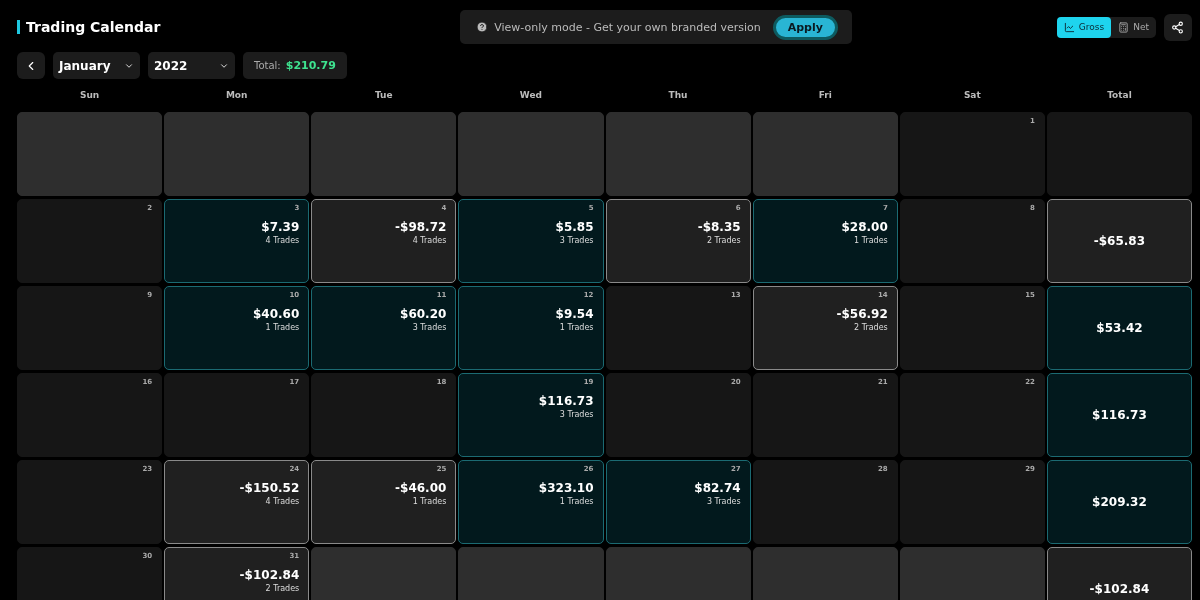 This screenshot has height=600, width=1200. What do you see at coordinates (482, 27) in the screenshot?
I see `help-icon` at bounding box center [482, 27].